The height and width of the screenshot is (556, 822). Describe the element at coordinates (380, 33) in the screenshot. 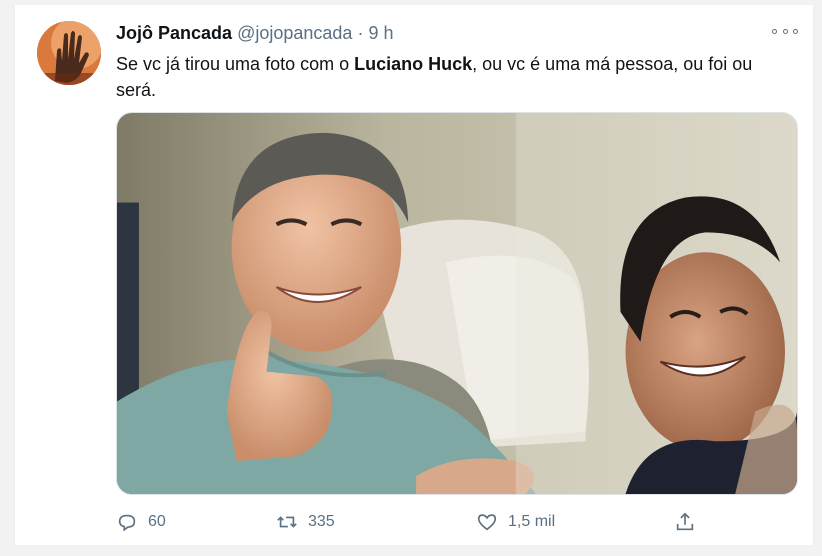

I see `tweet-timestamp: 9 h` at that location.